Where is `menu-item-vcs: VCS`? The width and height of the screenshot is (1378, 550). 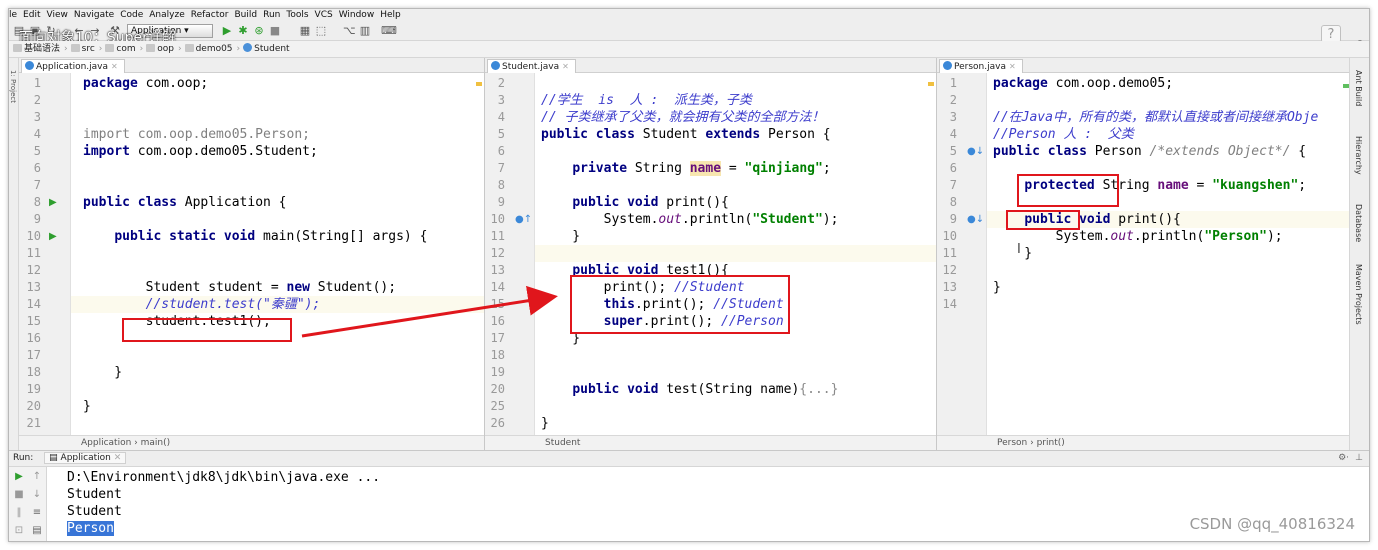 menu-item-vcs: VCS is located at coordinates (324, 15).